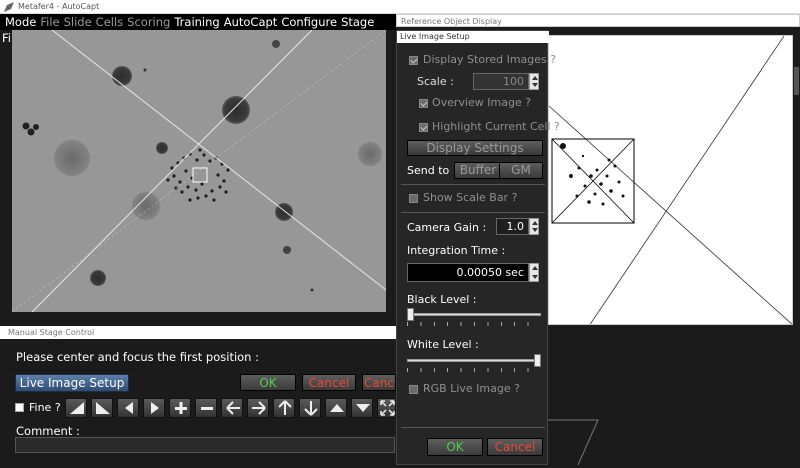  What do you see at coordinates (521, 170) in the screenshot?
I see `send-gm-button: GM` at bounding box center [521, 170].